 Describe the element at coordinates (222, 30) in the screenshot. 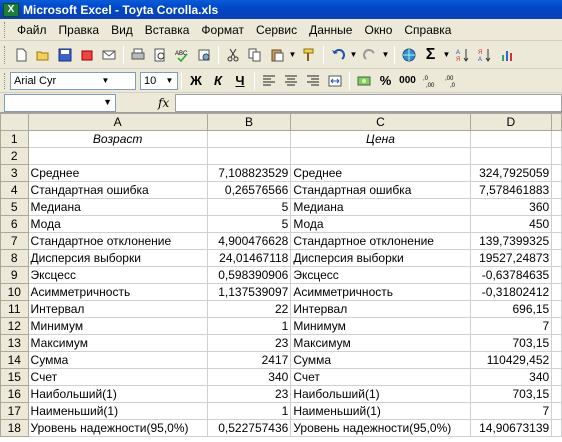

I see `menu-format: Формат` at that location.